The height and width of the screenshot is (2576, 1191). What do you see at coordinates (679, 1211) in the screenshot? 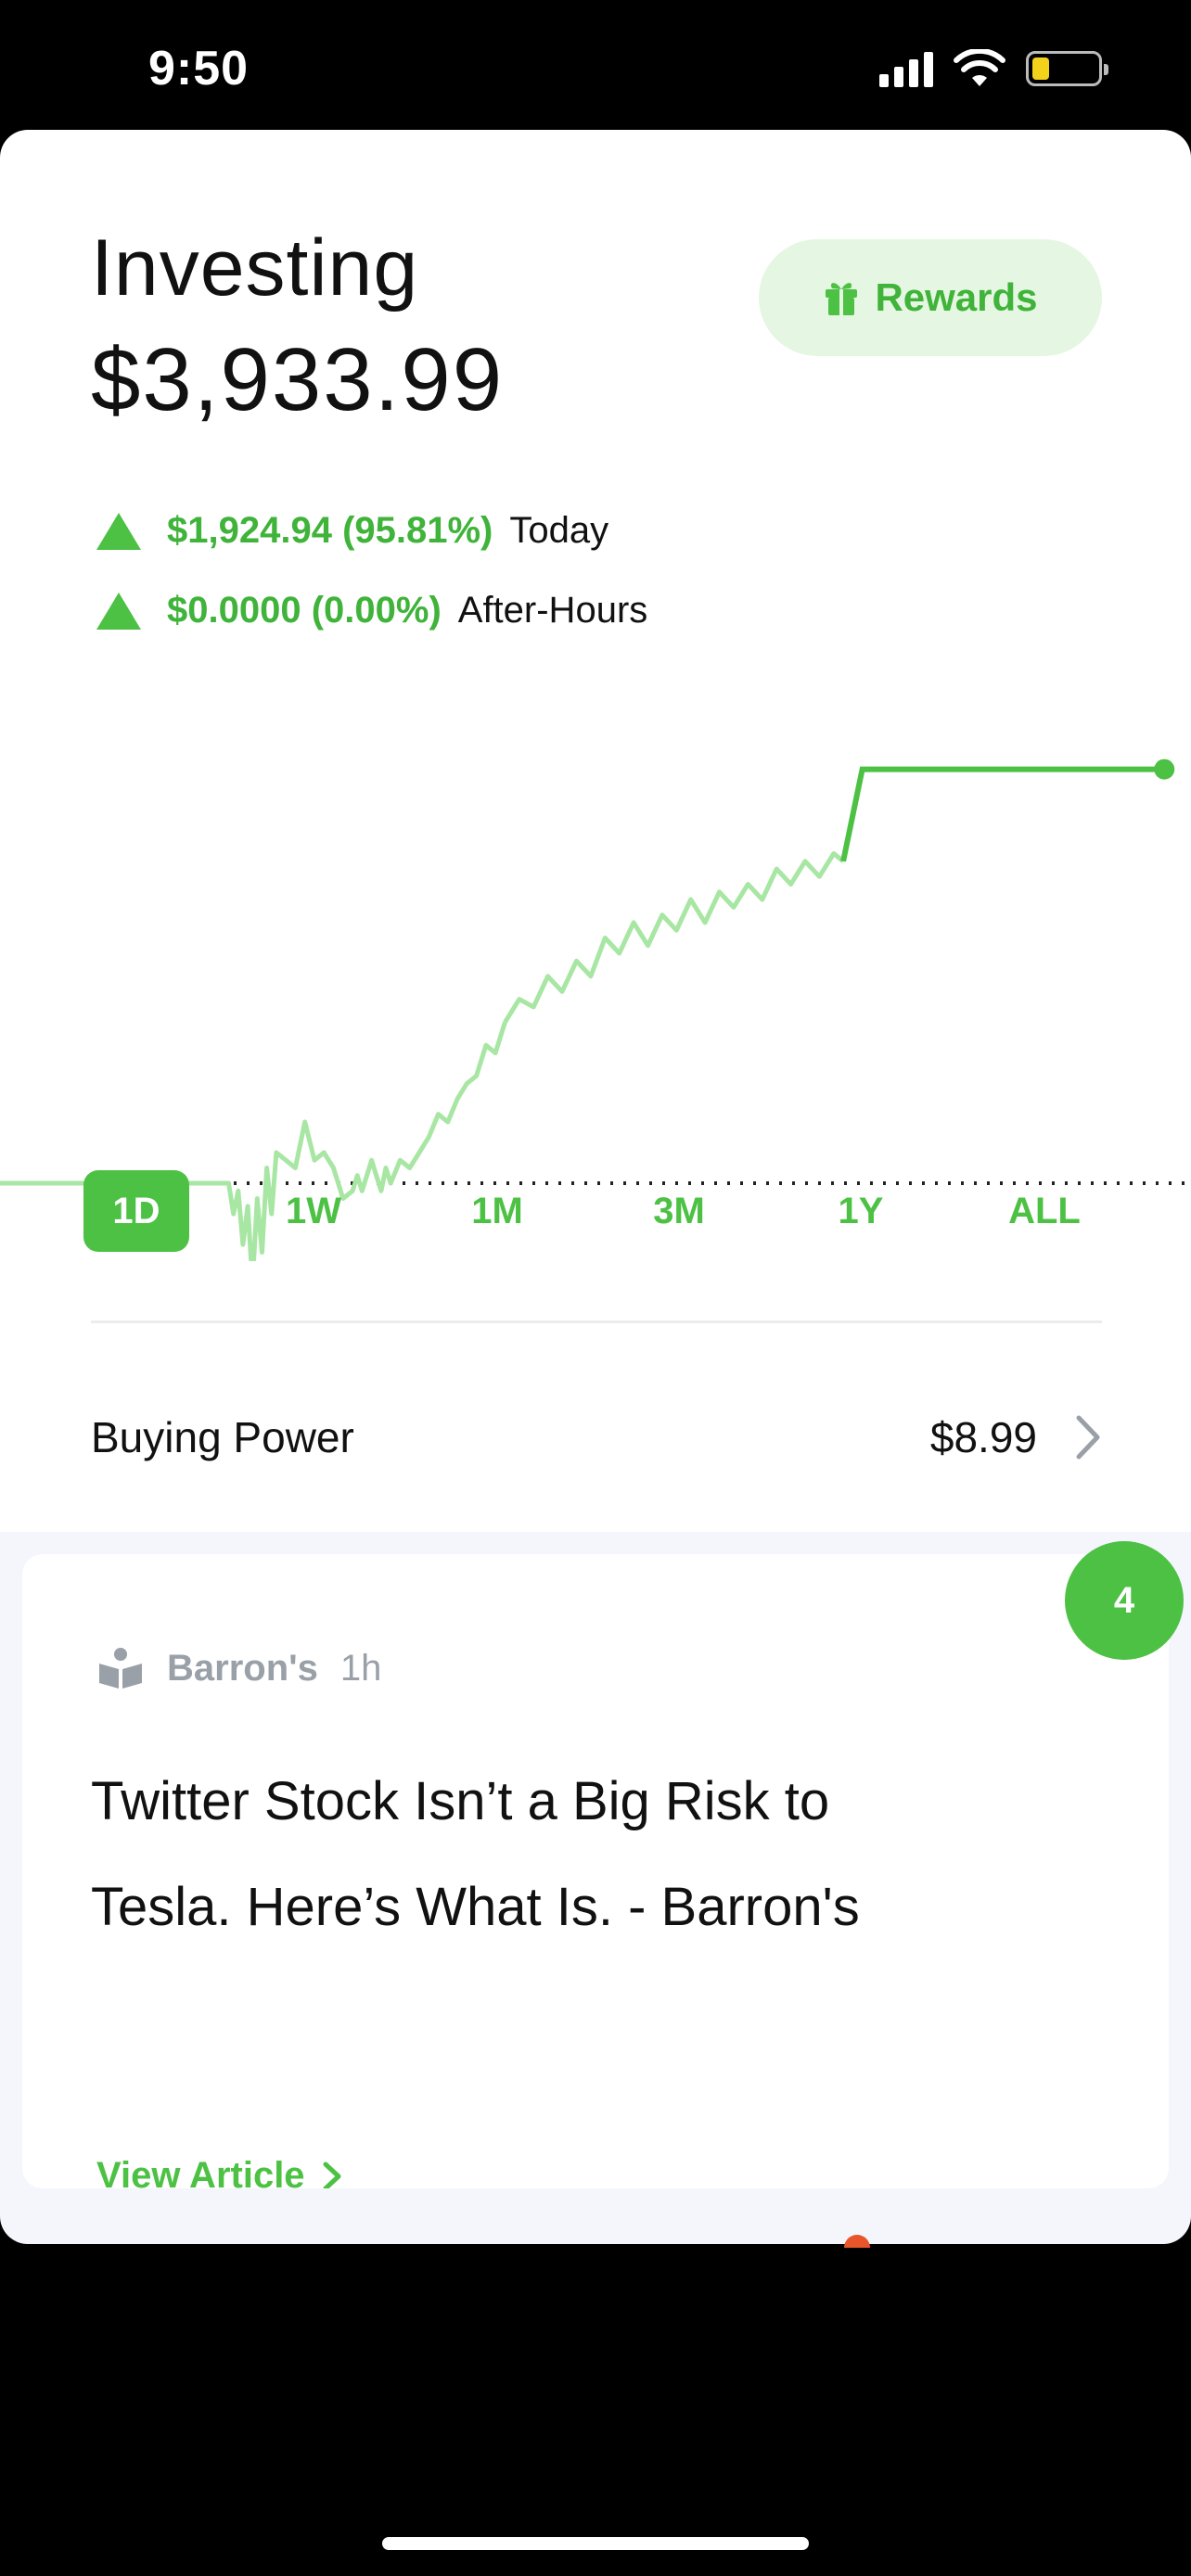
I see `range-tab-3m: 3M` at bounding box center [679, 1211].